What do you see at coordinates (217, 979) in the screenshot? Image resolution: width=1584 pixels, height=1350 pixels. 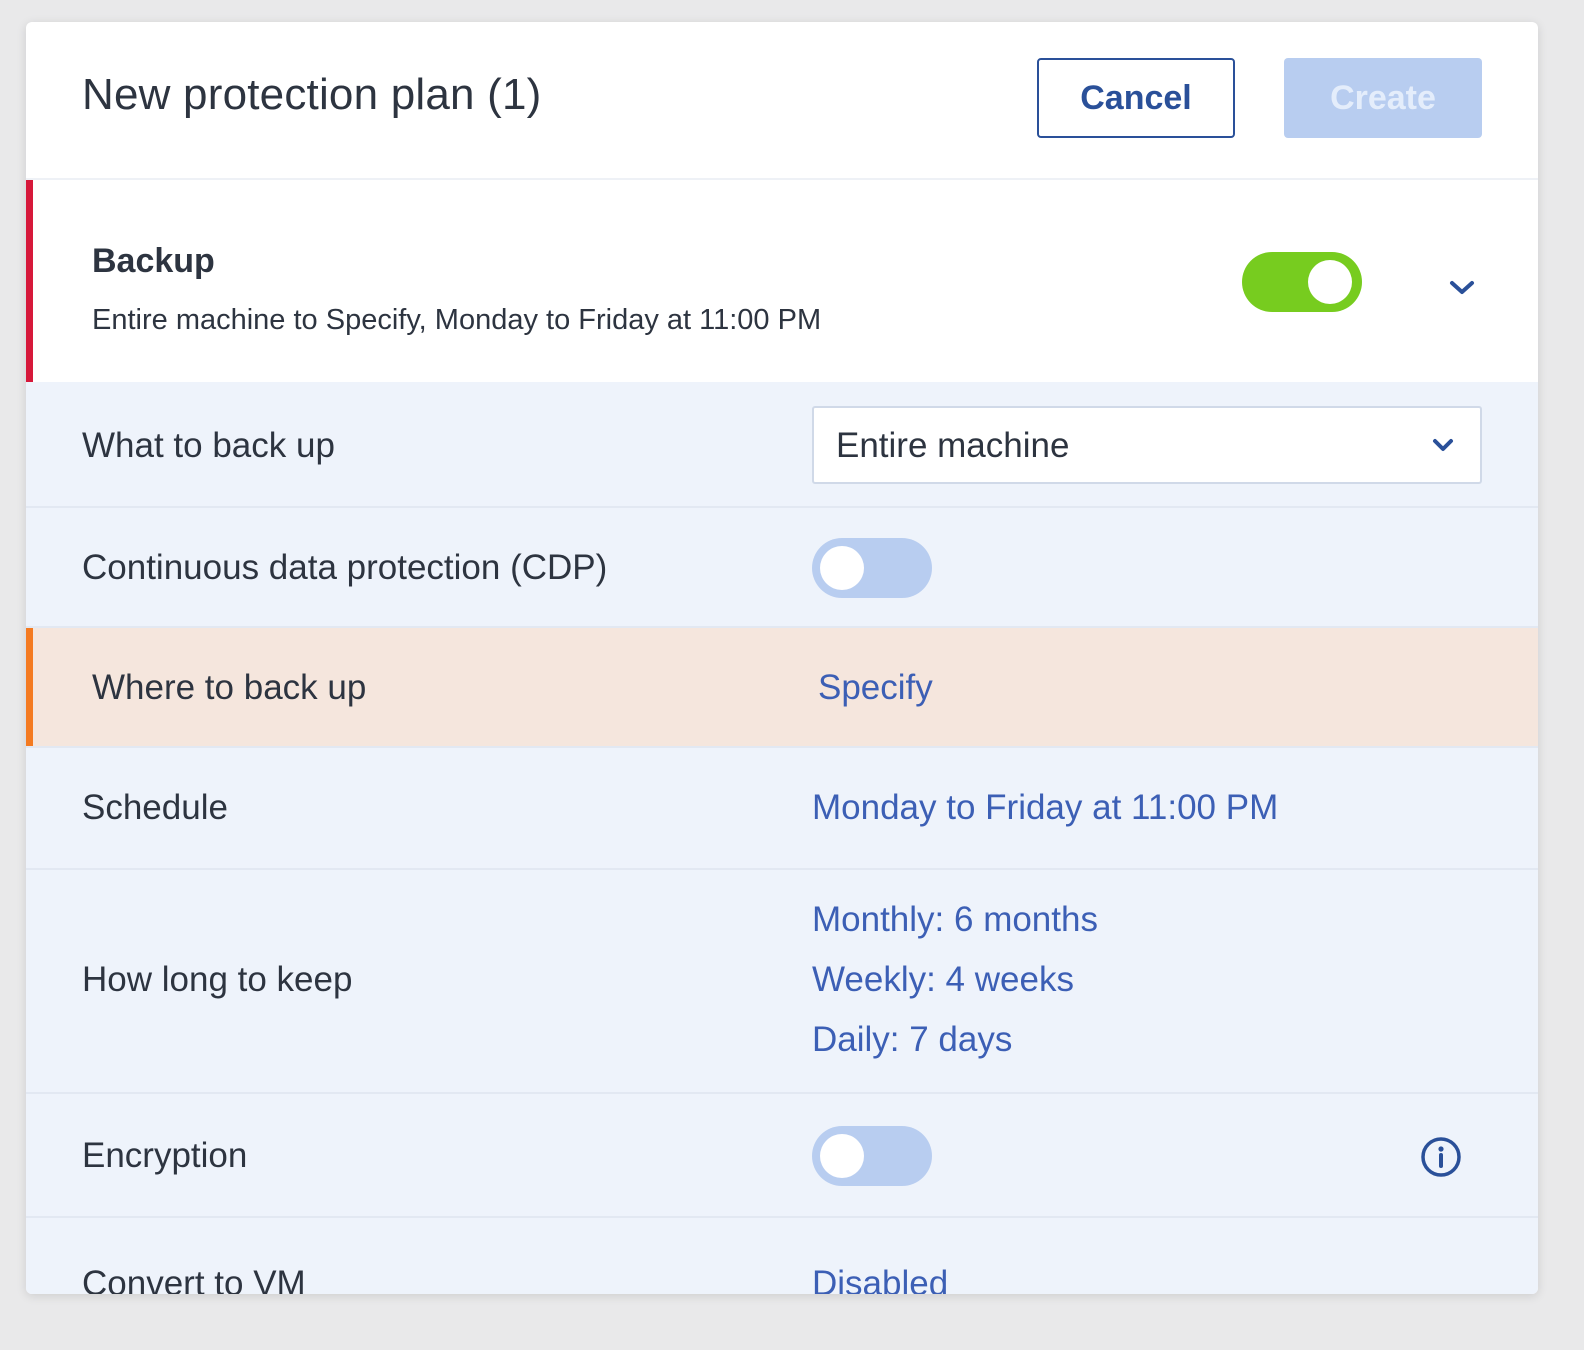 I see `how-long-to-keep-label: How long to keep` at bounding box center [217, 979].